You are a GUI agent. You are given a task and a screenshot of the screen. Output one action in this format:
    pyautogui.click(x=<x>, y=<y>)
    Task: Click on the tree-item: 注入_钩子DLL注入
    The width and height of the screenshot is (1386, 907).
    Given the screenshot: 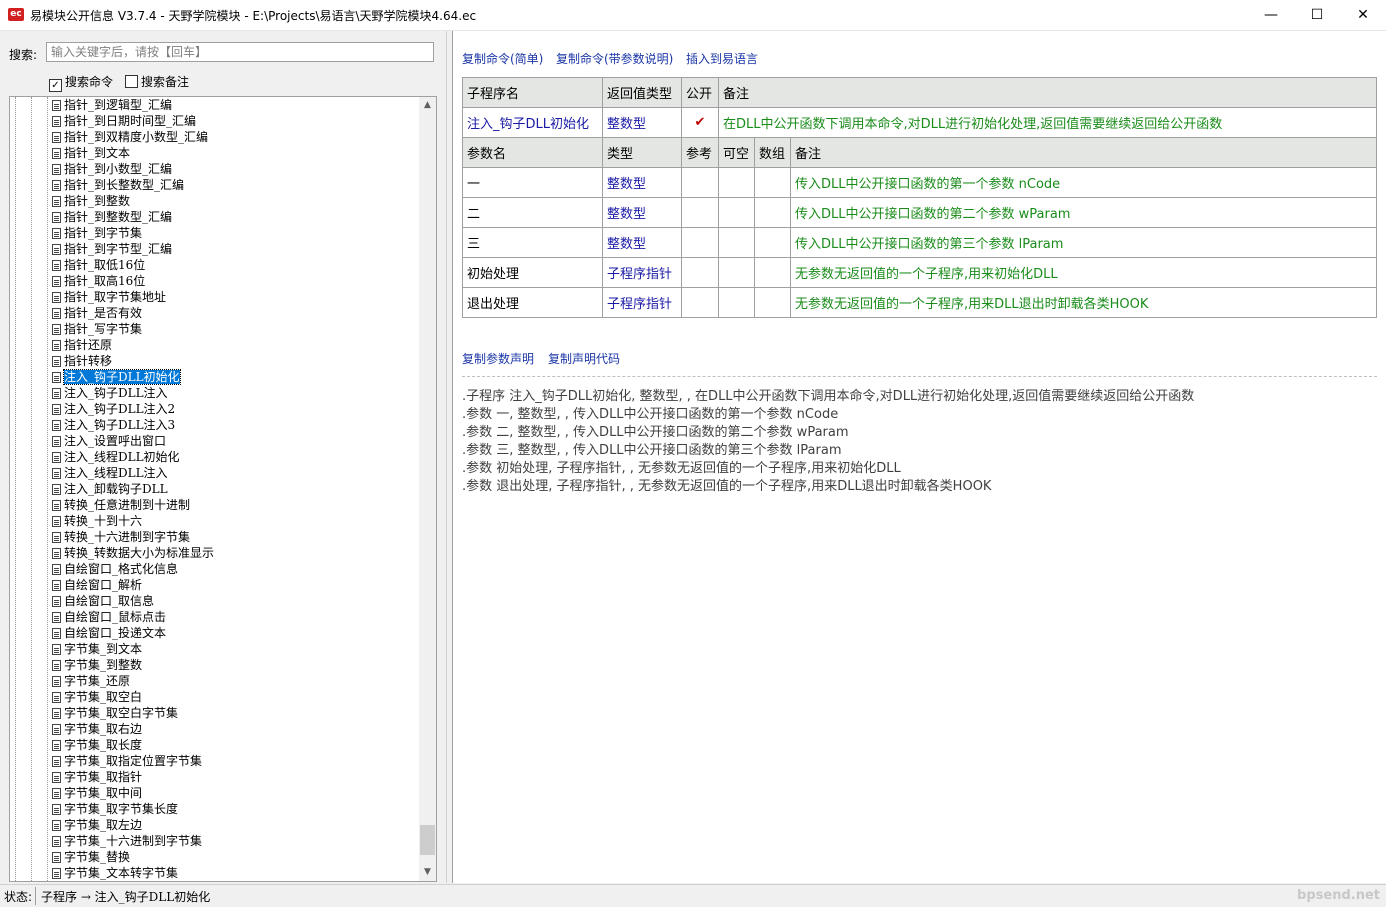 What is the action you would take?
    pyautogui.click(x=133, y=393)
    